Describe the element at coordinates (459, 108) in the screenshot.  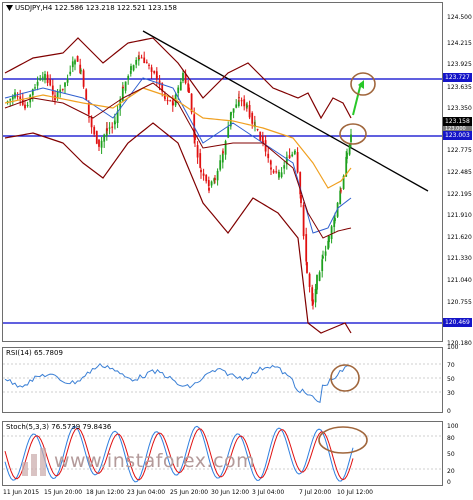
I see `price-tick: 123.350` at that location.